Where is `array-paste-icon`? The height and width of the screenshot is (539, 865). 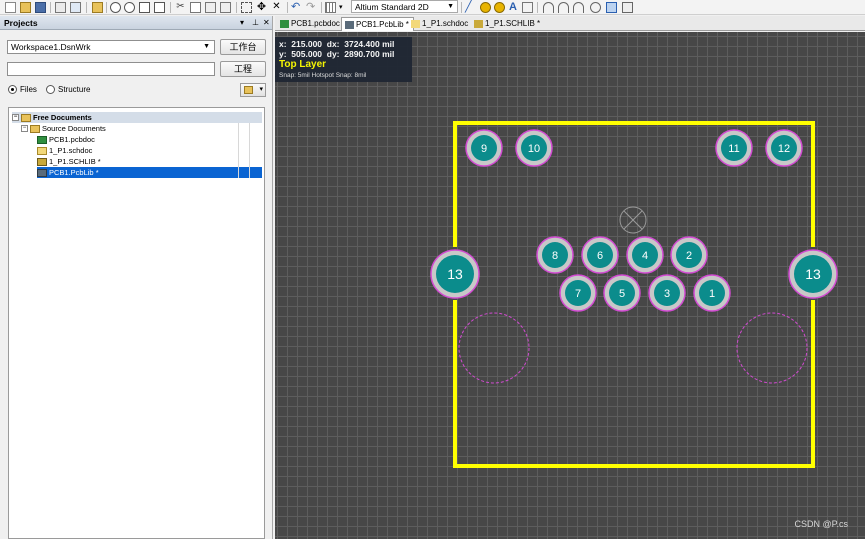
array-paste-icon is located at coordinates (627, 7).